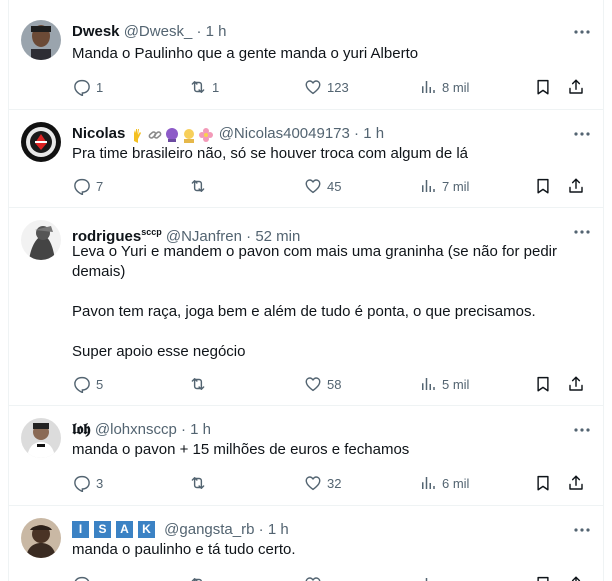 The image size is (612, 581). I want to click on views-button, so click(430, 577).